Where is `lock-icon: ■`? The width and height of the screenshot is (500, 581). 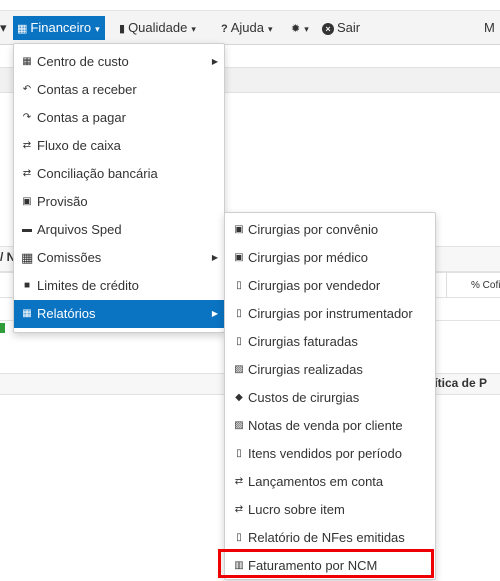 lock-icon: ■ is located at coordinates (27, 285).